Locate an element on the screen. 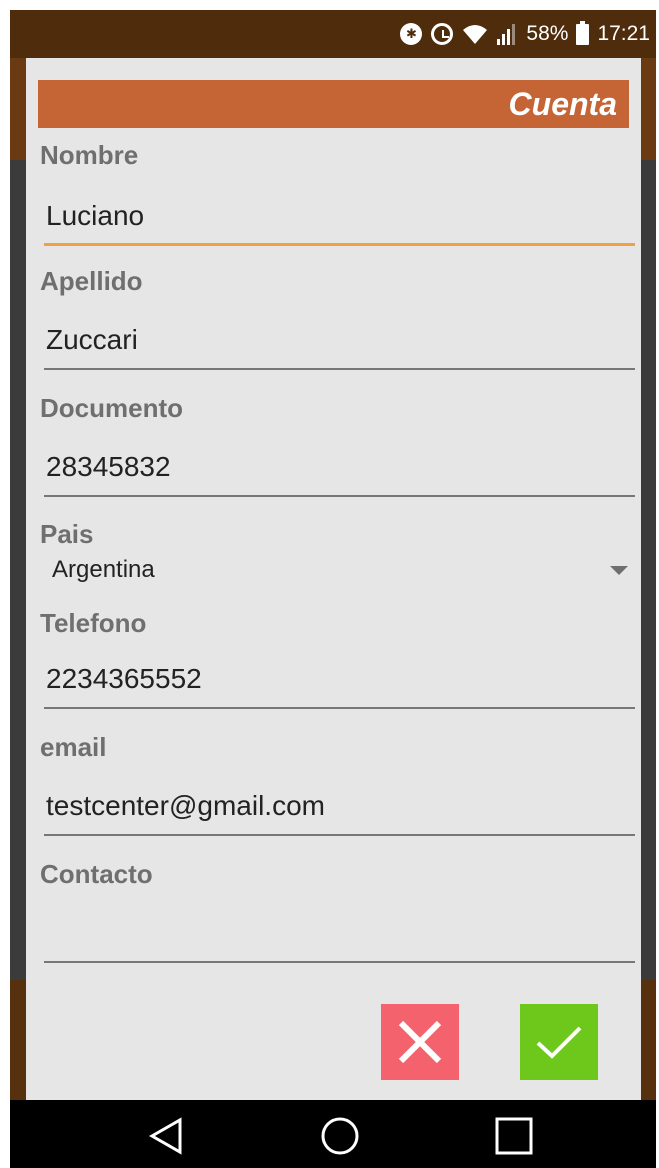 Image resolution: width=659 pixels, height=1168 pixels. close-icon is located at coordinates (420, 1042).